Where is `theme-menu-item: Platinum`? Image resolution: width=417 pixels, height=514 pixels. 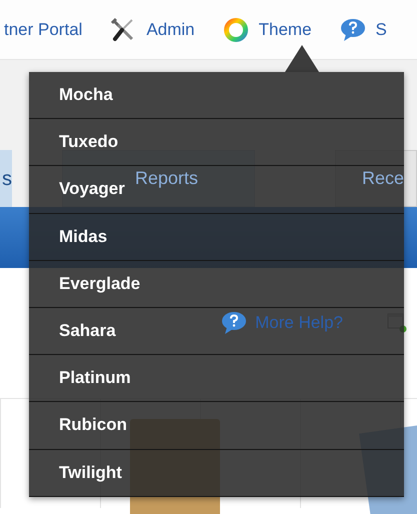 theme-menu-item: Platinum is located at coordinates (95, 378).